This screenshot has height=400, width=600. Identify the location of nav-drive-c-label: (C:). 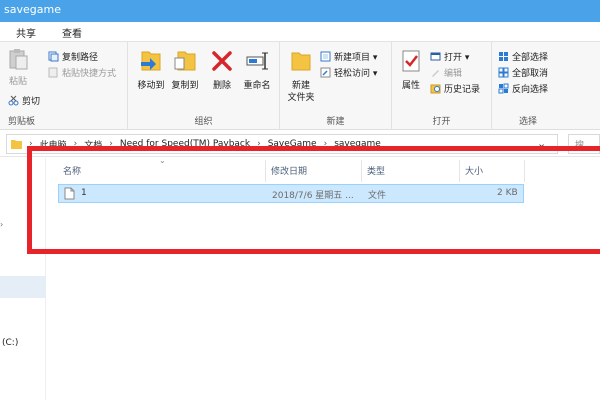
(10, 343).